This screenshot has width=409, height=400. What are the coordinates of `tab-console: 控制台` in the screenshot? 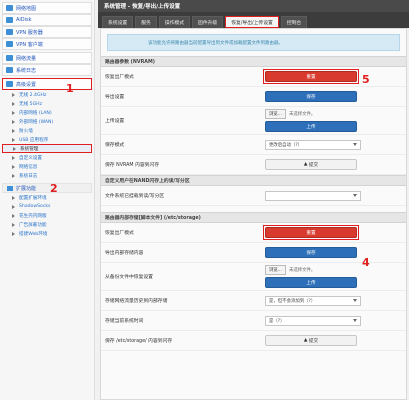 It's located at (294, 22).